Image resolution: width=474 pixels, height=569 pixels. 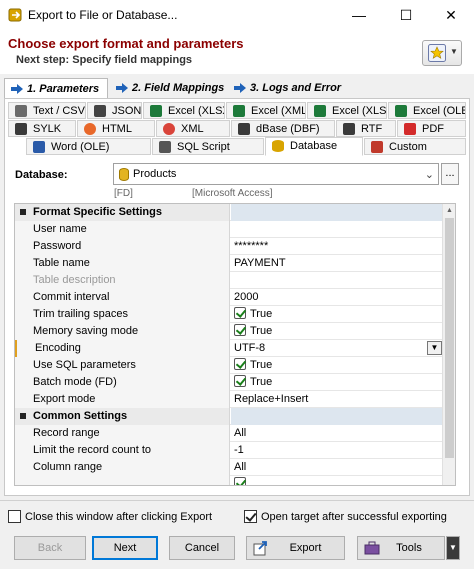 I want to click on tab-excel-xls: Excel (XLS), so click(x=347, y=110).